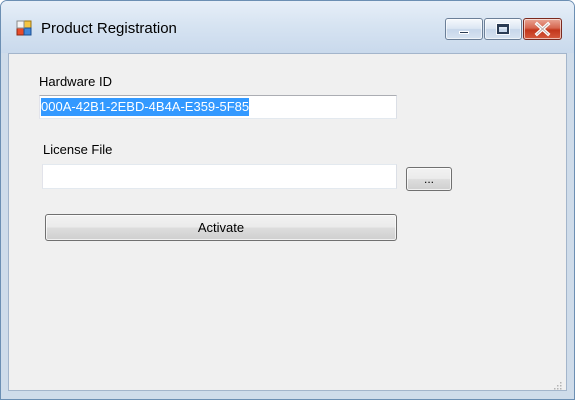  Describe the element at coordinates (109, 28) in the screenshot. I see `window-title: Product Registration` at that location.